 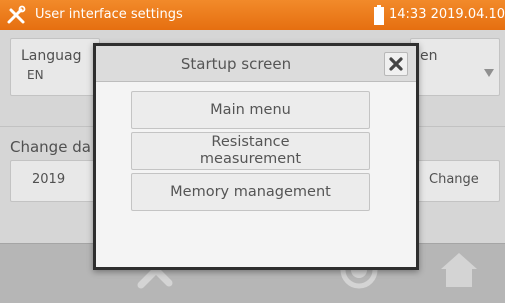 I want to click on option-label: Resistance measurement, so click(x=250, y=150).